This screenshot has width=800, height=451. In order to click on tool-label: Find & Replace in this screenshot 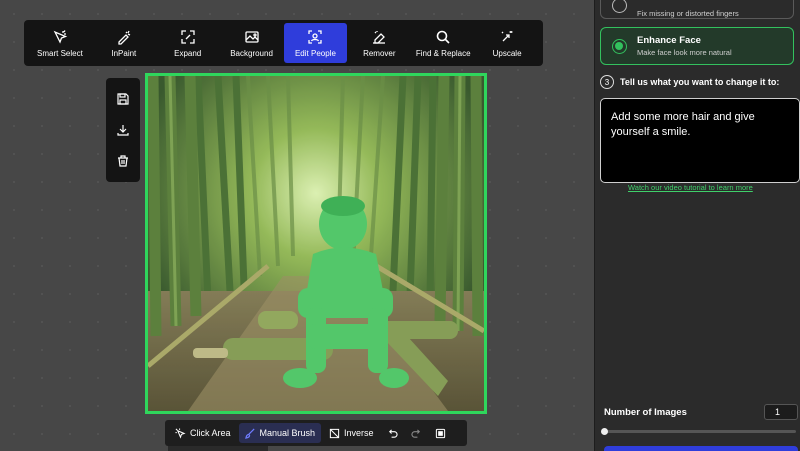, I will do `click(443, 53)`.